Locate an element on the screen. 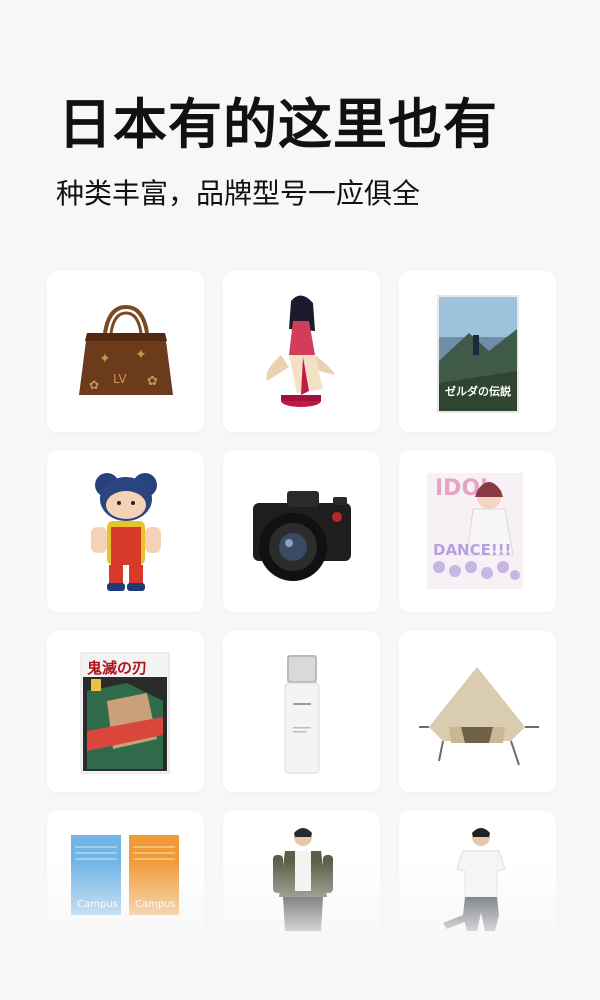  anime-figure-icon is located at coordinates (300, 351).